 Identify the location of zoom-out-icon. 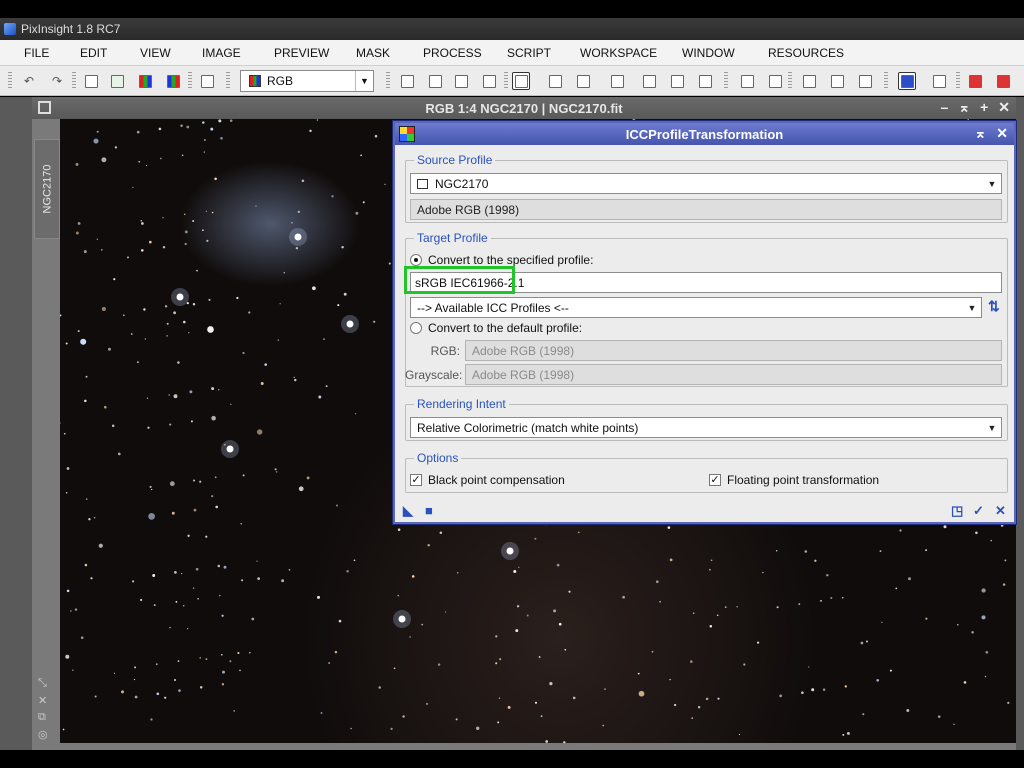
(435, 81).